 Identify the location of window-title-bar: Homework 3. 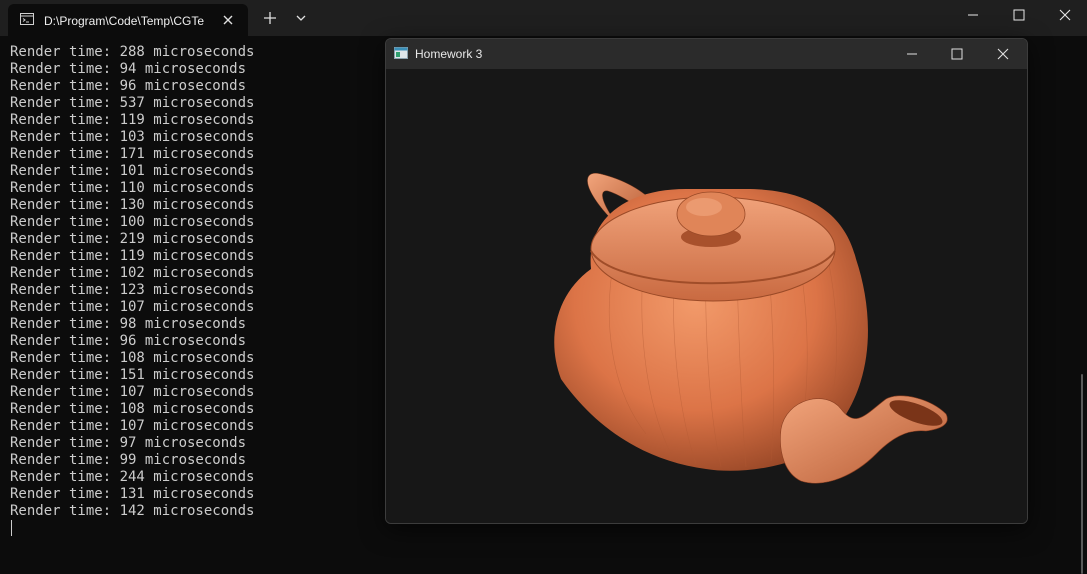
(706, 54).